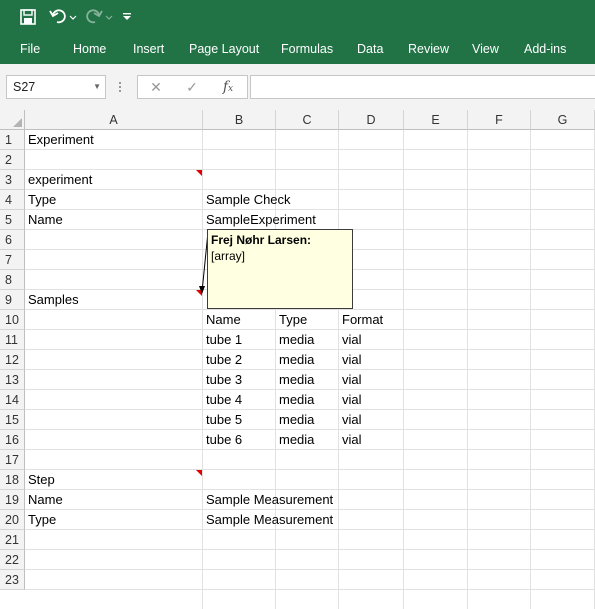 This screenshot has width=595, height=609. I want to click on tab-file: File, so click(30, 49).